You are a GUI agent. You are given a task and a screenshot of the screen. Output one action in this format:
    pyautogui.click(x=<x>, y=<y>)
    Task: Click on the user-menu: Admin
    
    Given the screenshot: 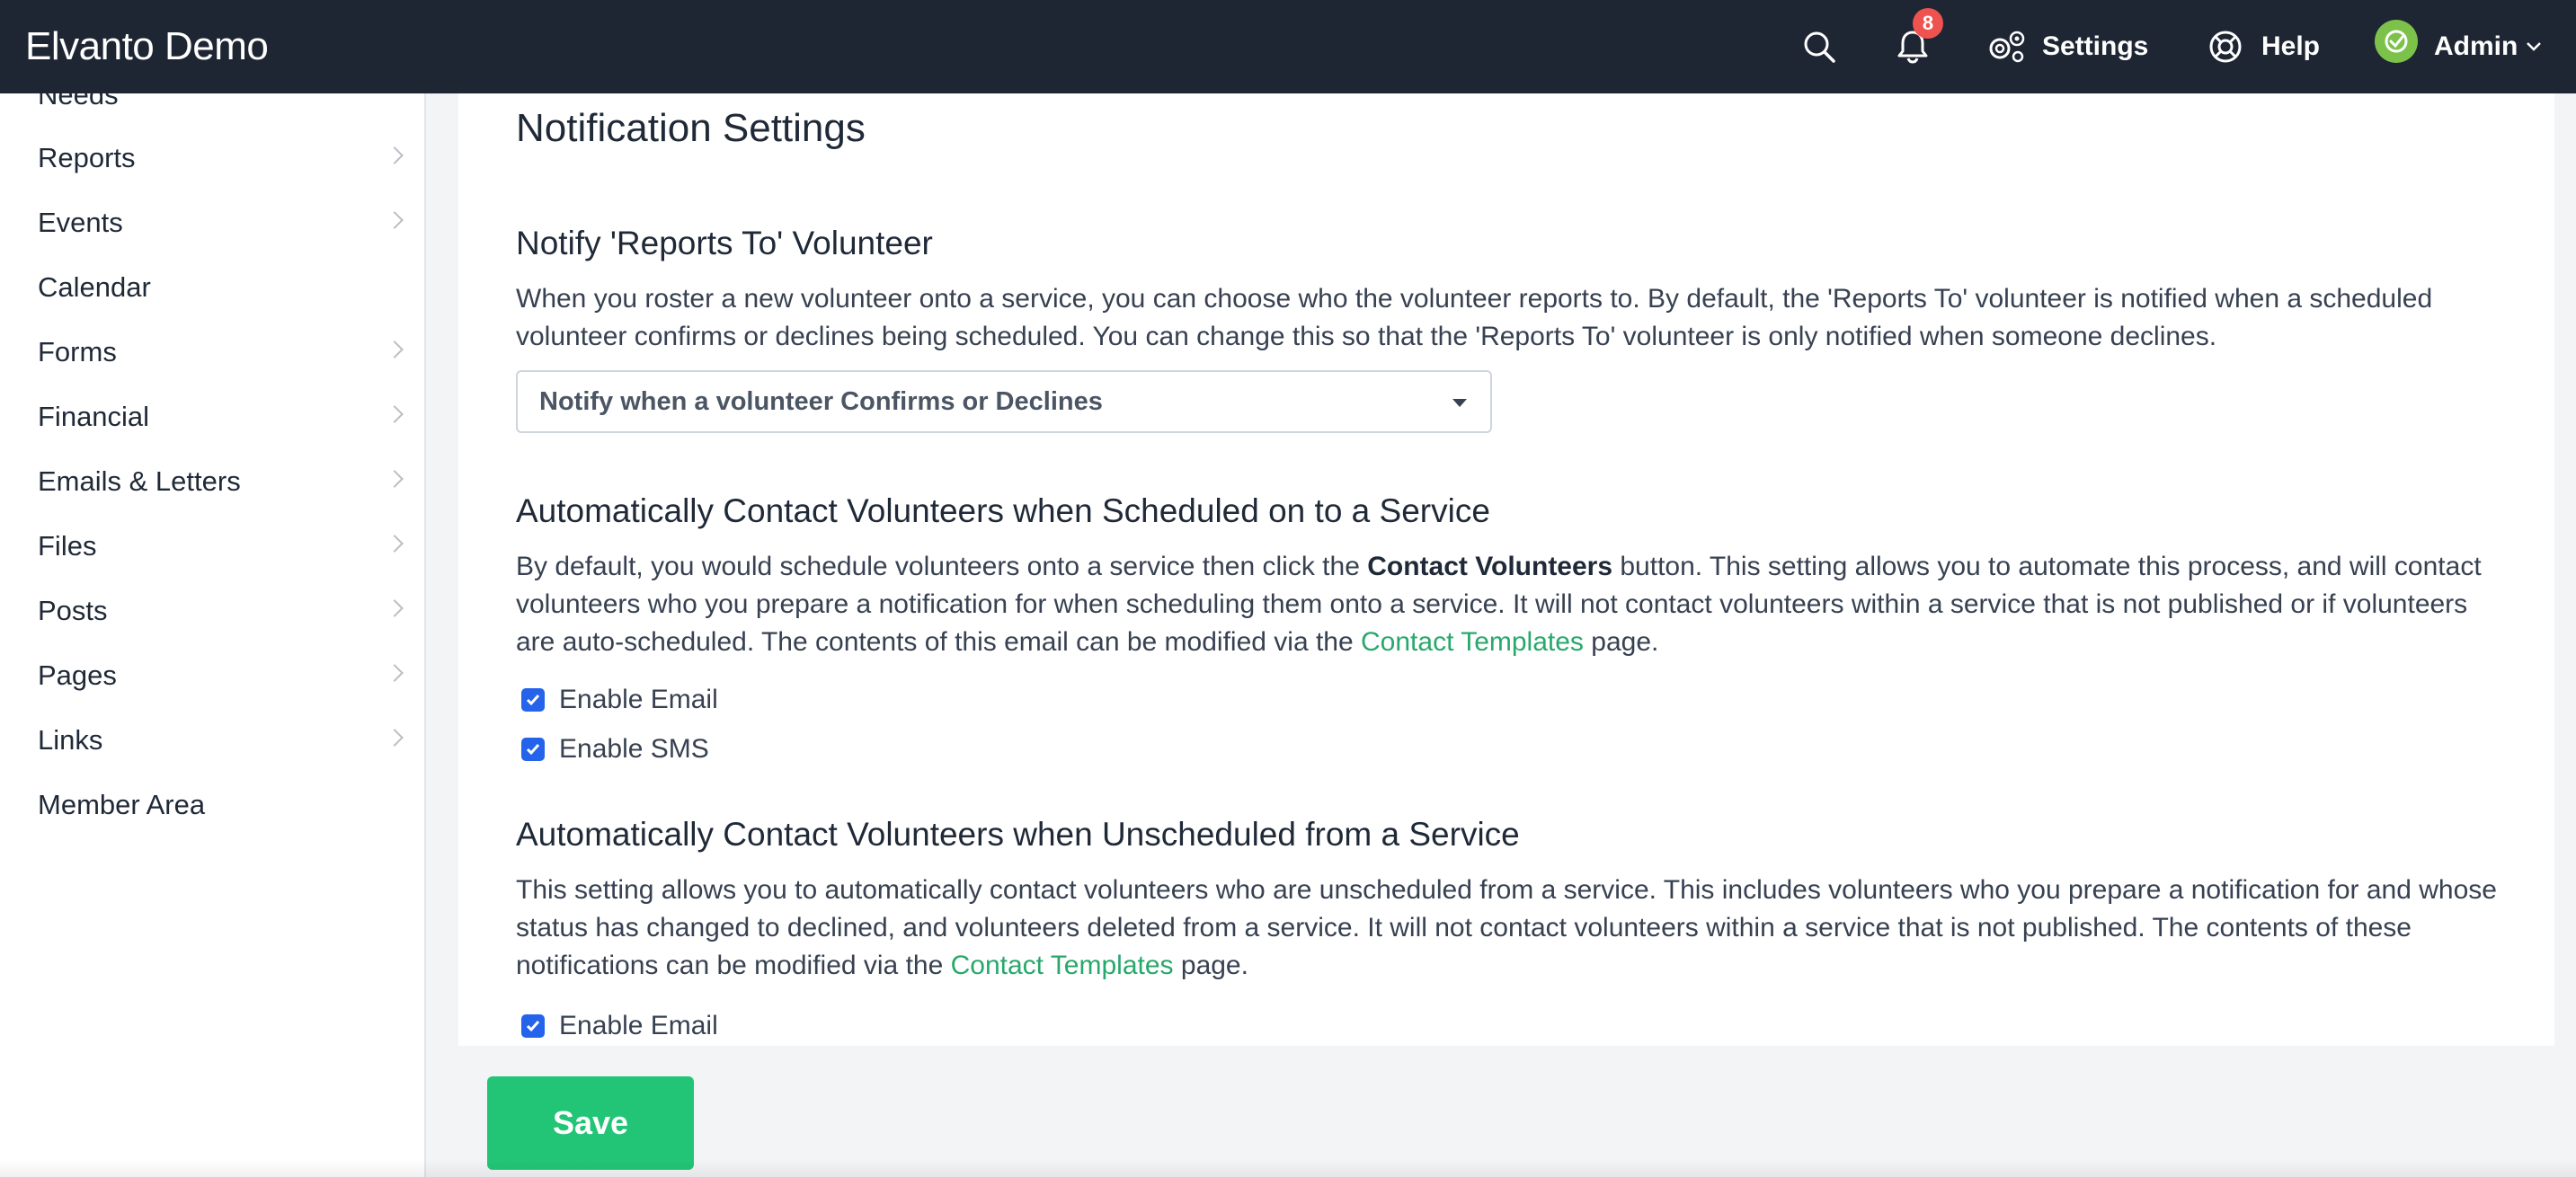 What is the action you would take?
    pyautogui.click(x=2476, y=46)
    